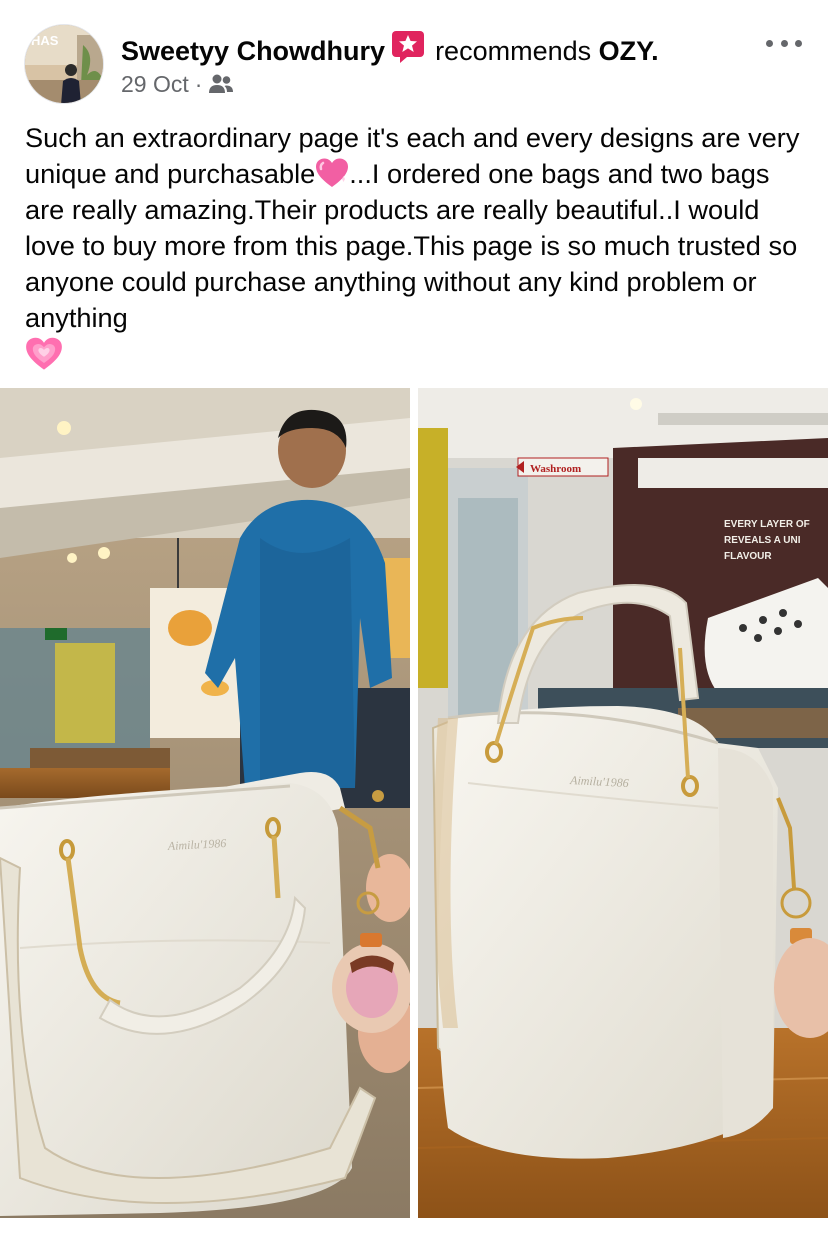 The height and width of the screenshot is (1233, 828). Describe the element at coordinates (555, 469) in the screenshot. I see `washroom-sign: Washroom` at that location.